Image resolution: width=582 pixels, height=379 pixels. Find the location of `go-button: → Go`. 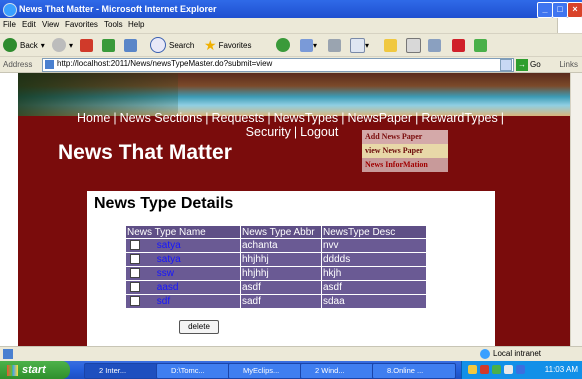

go-button: → Go is located at coordinates (528, 64).